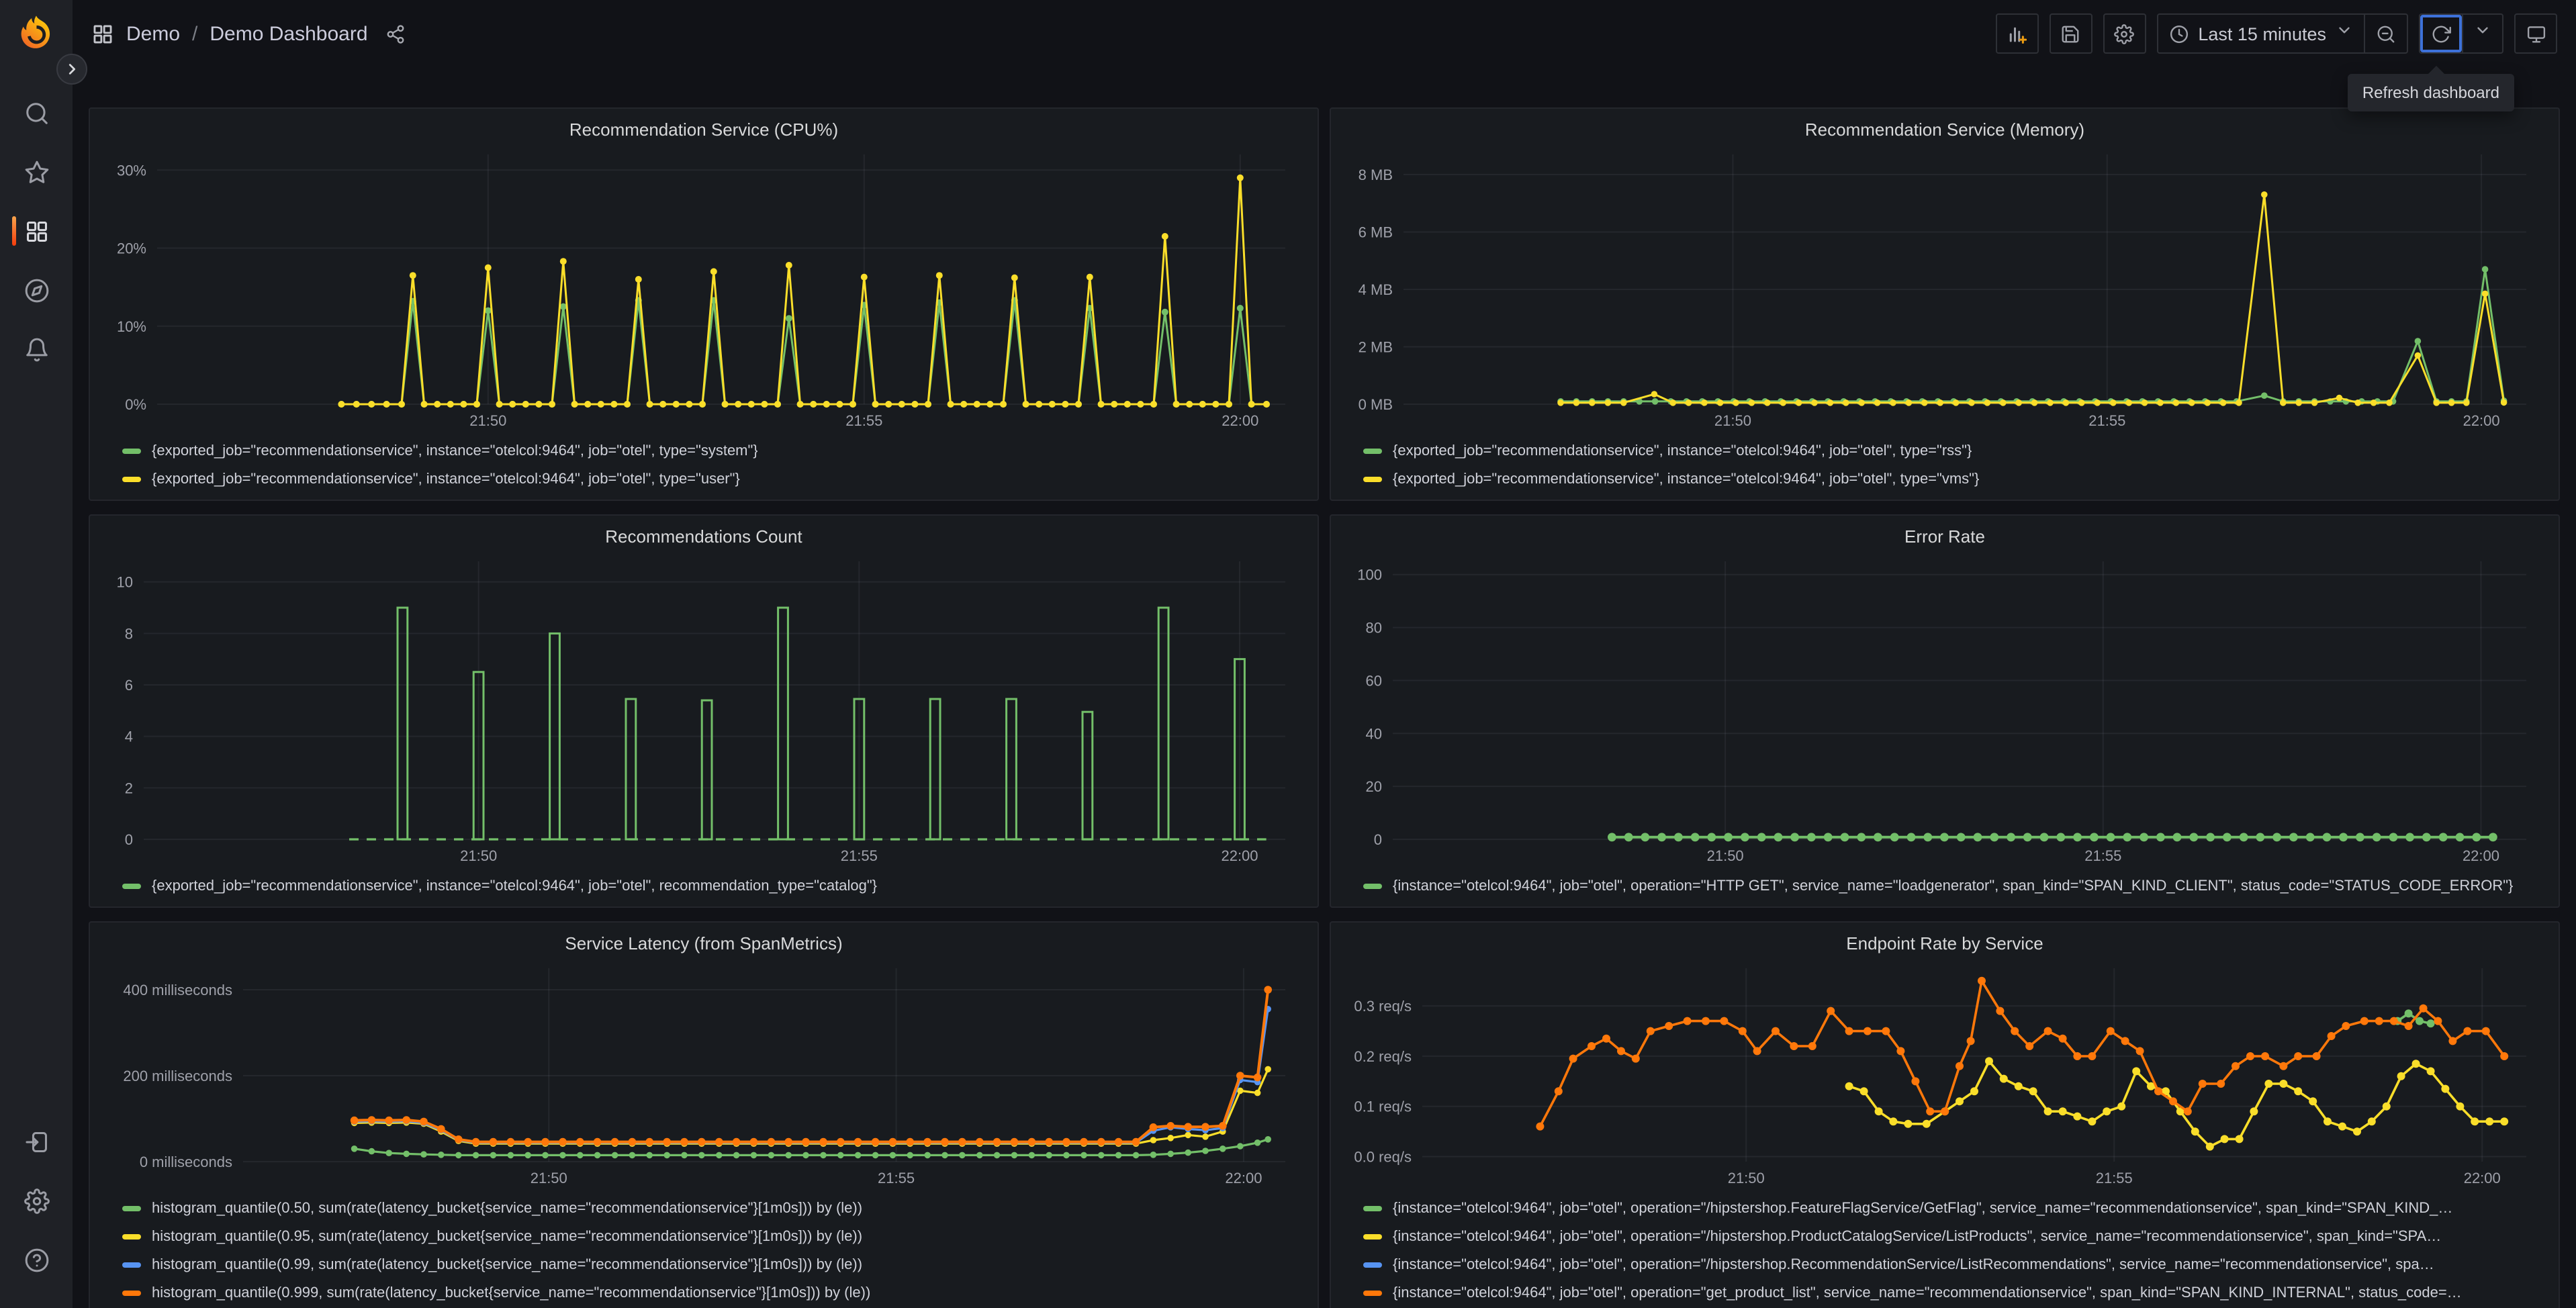 Image resolution: width=2576 pixels, height=1308 pixels. What do you see at coordinates (2441, 33) in the screenshot?
I see `refresh-button` at bounding box center [2441, 33].